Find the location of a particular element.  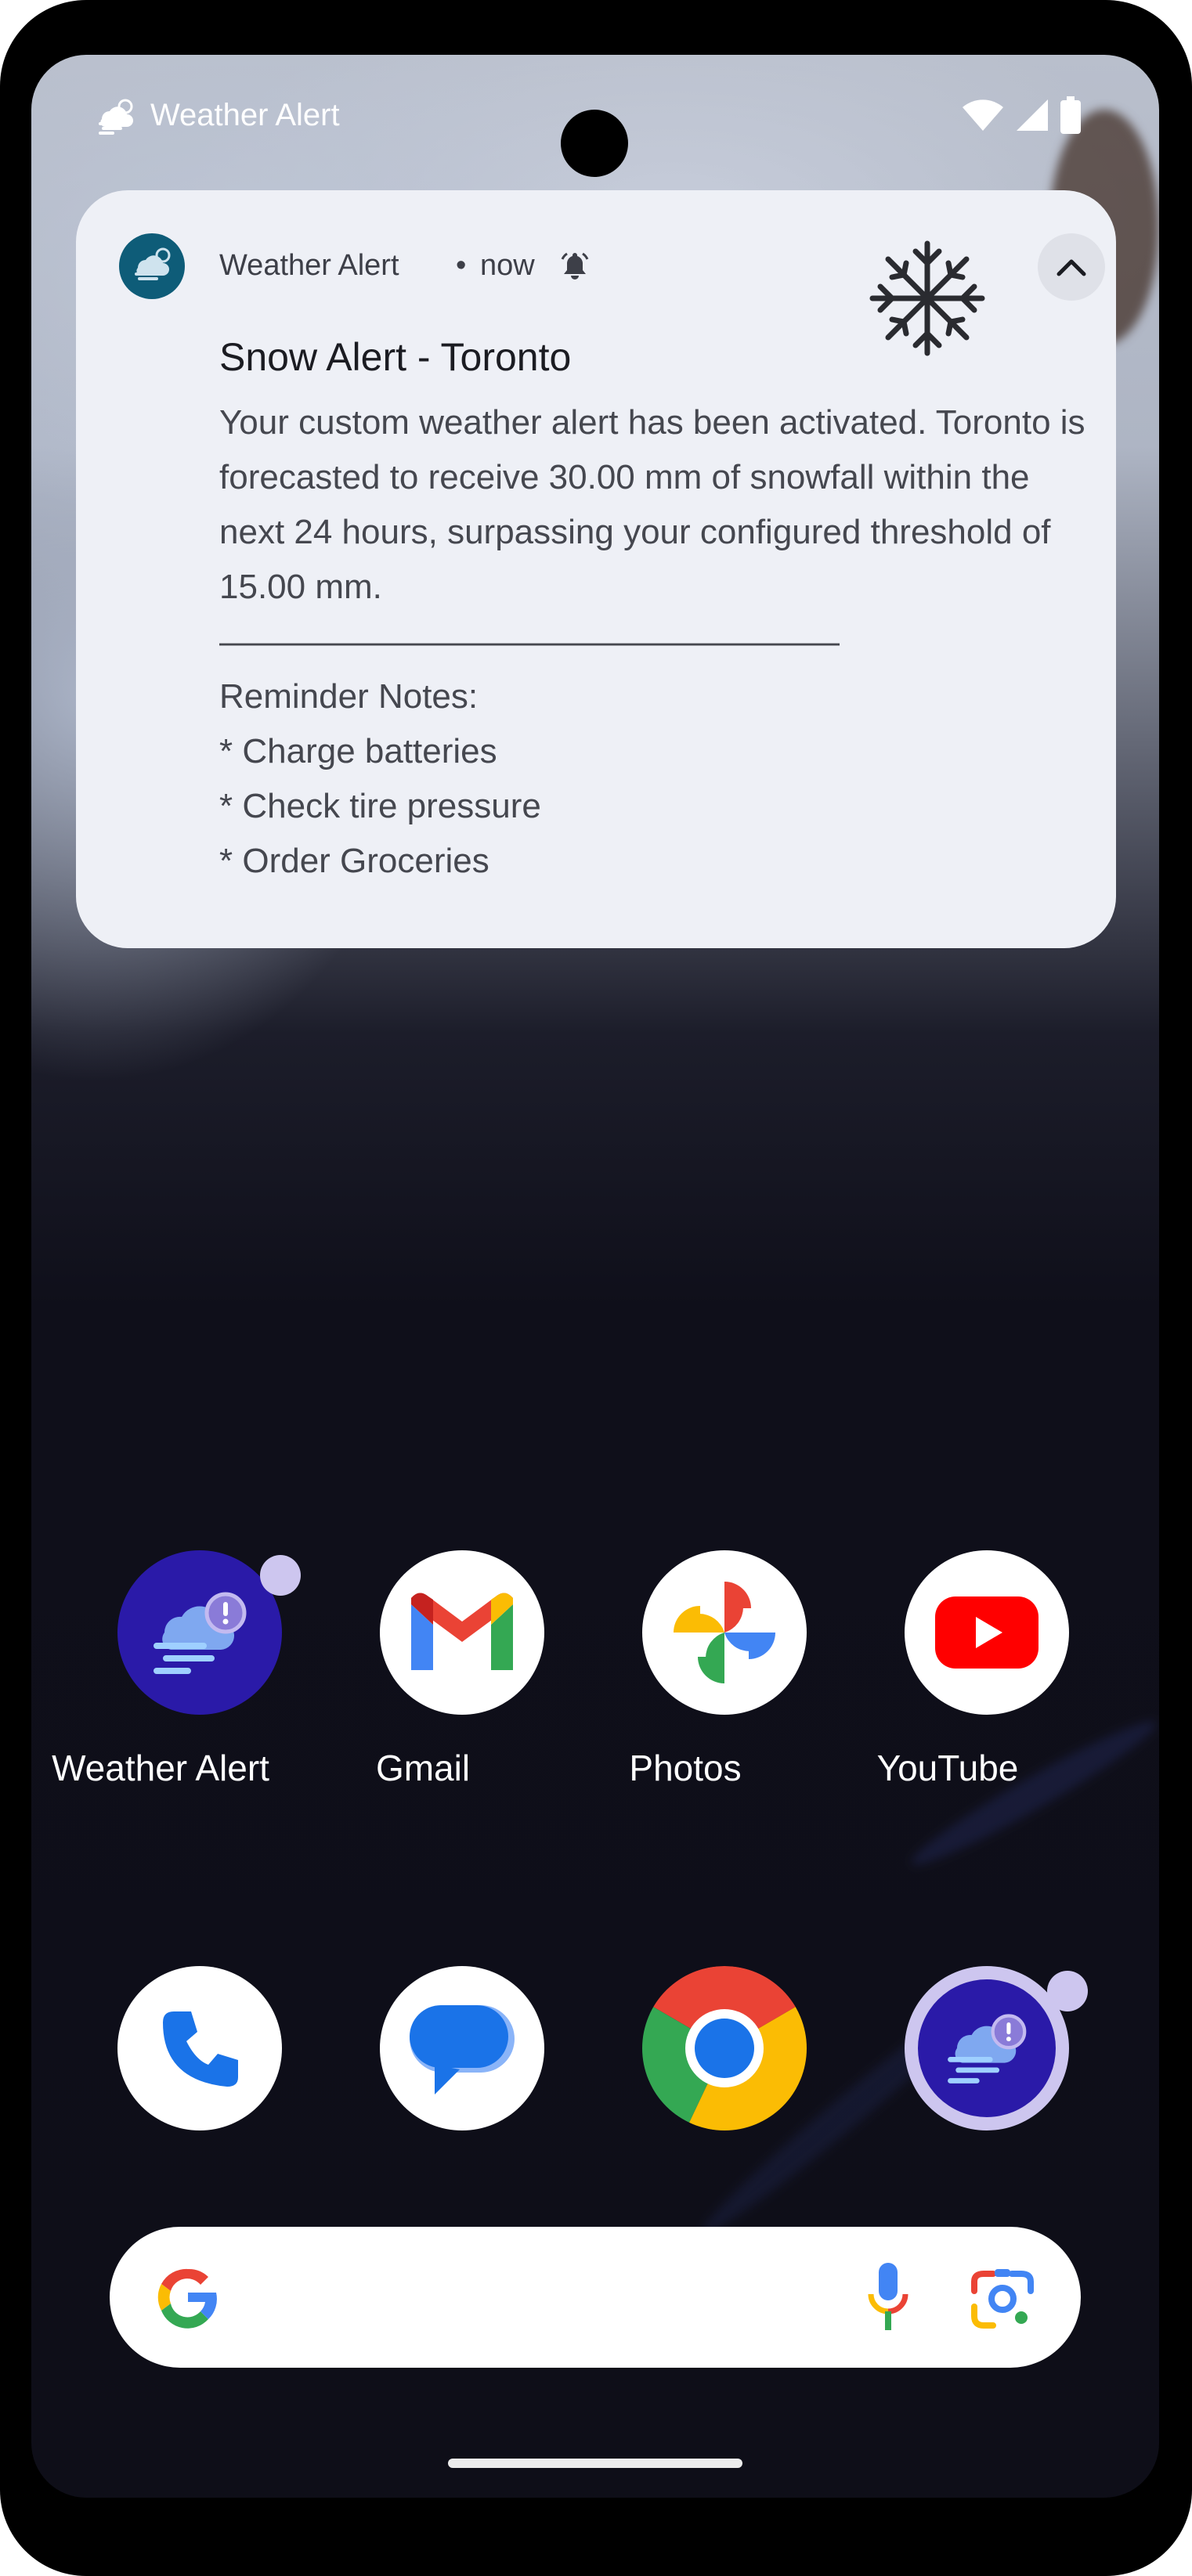

gmail-icon is located at coordinates (462, 1633).